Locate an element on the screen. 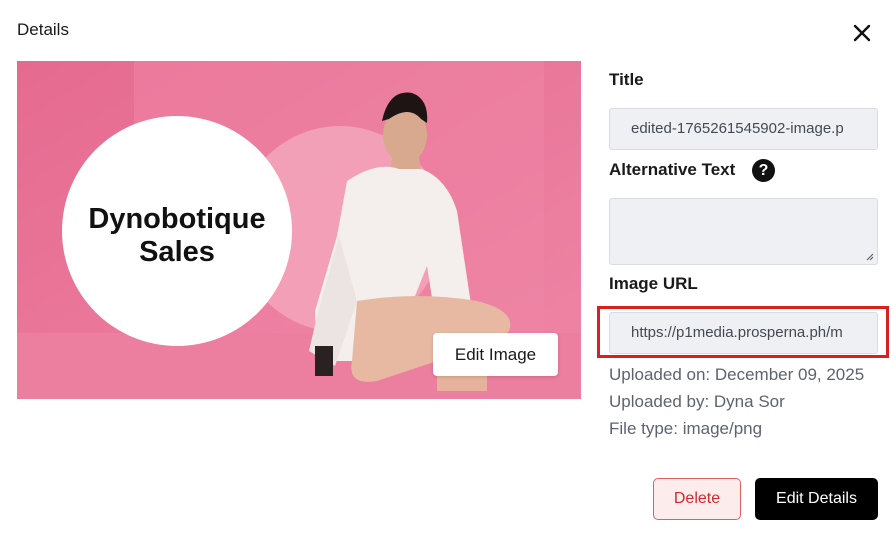 Image resolution: width=891 pixels, height=537 pixels. brand-line-2: Sales is located at coordinates (177, 252).